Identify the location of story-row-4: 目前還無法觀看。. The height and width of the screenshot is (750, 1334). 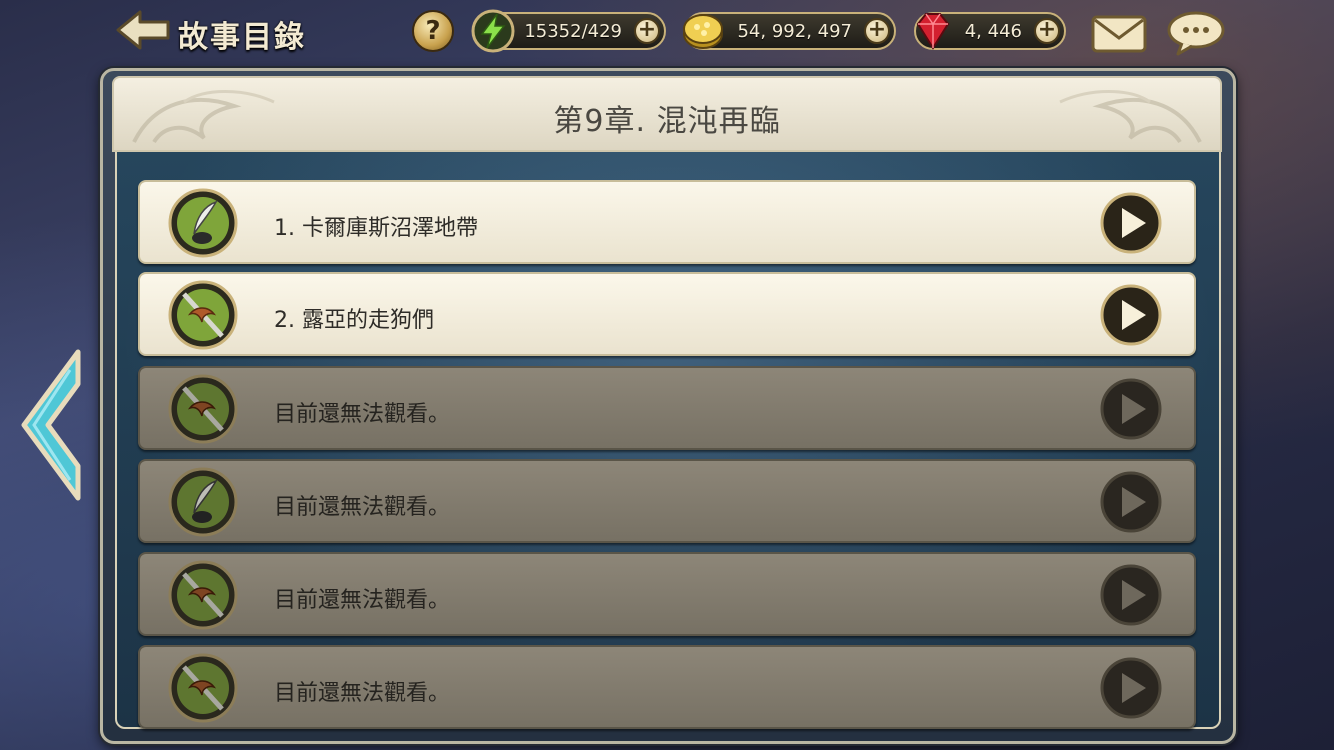
(667, 501).